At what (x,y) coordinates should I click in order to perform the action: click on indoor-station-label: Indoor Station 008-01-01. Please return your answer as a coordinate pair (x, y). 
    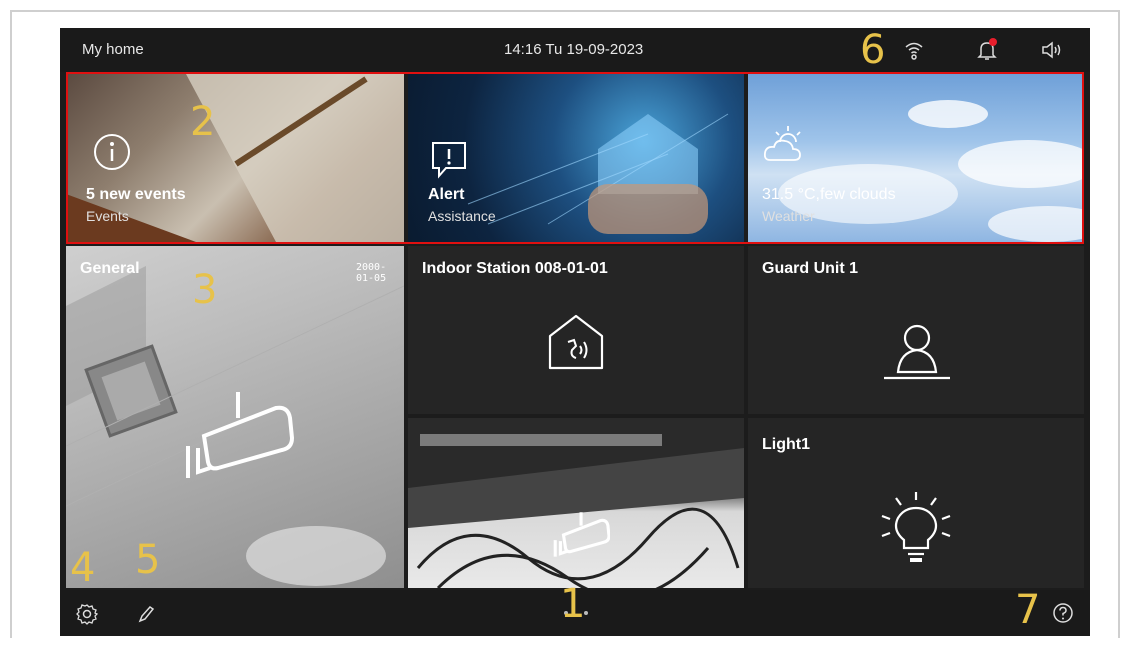
    Looking at the image, I should click on (515, 268).